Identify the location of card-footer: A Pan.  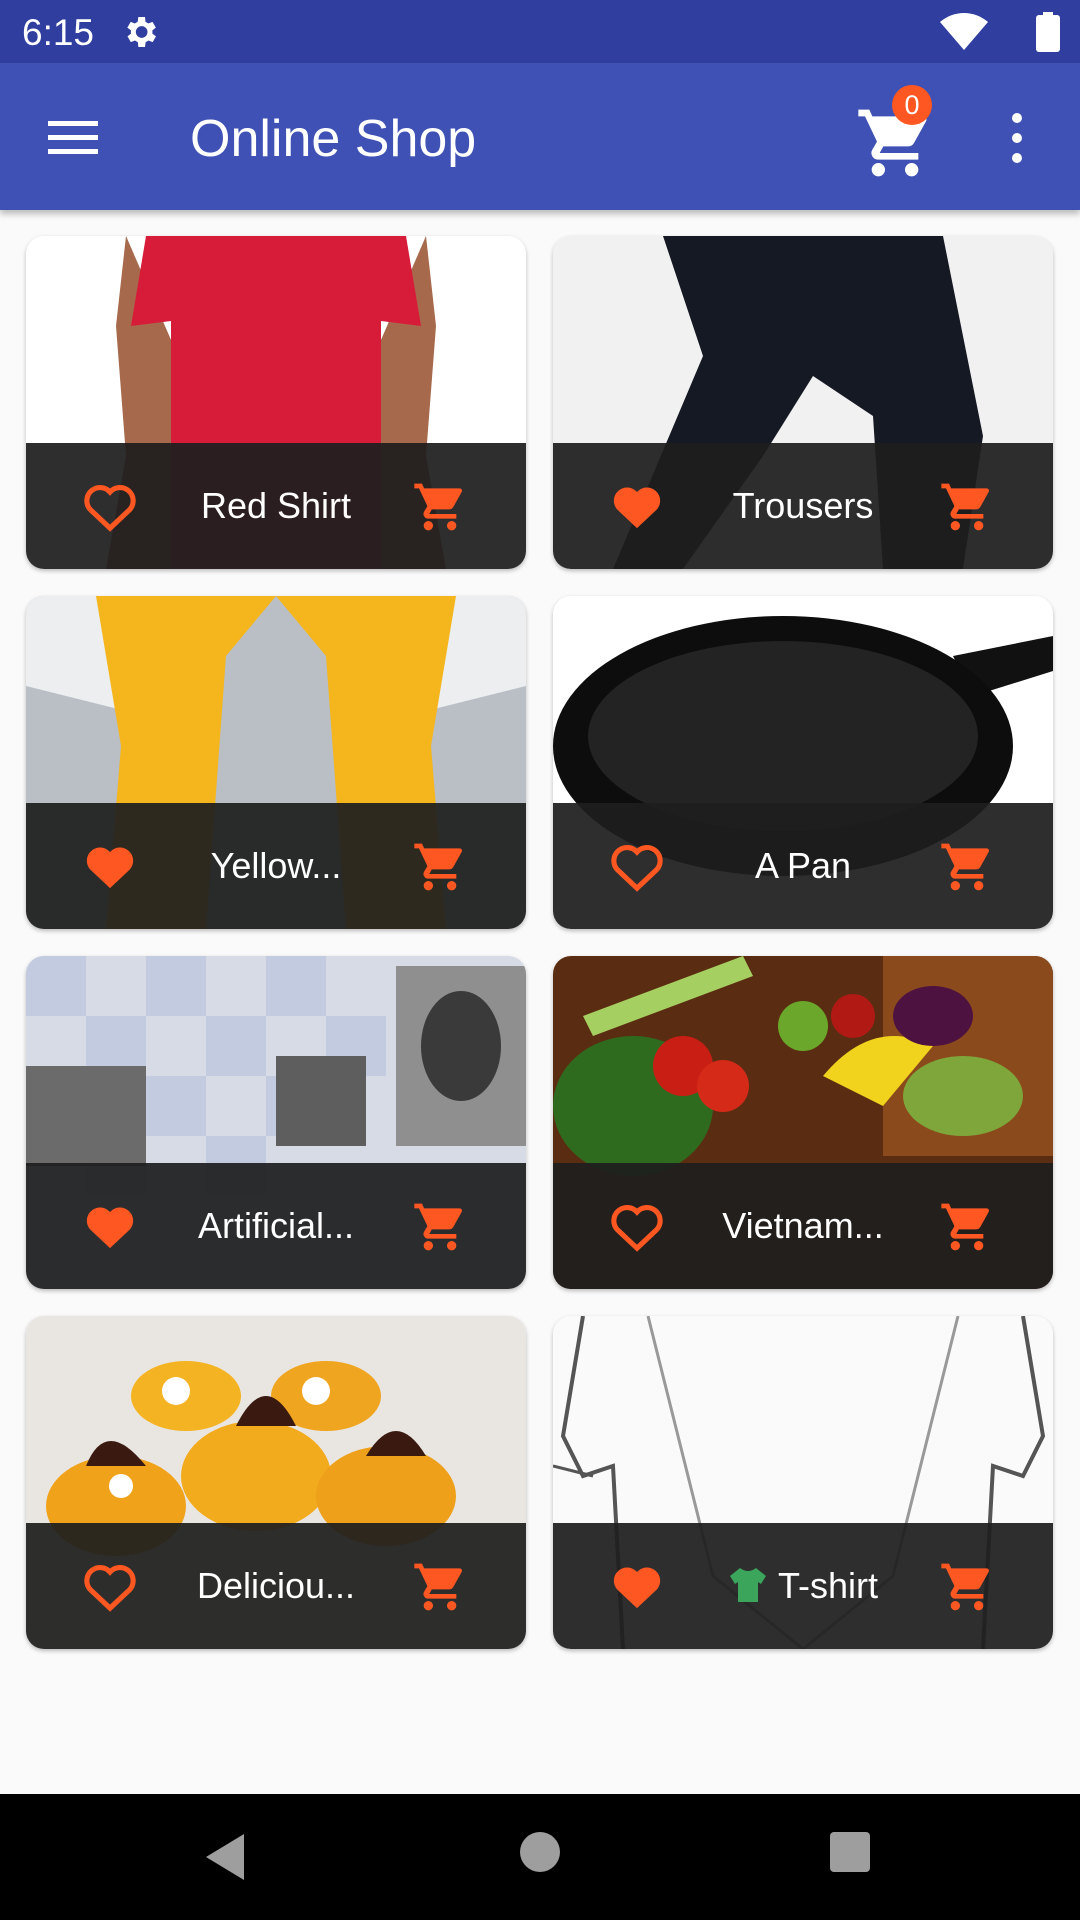
(803, 866).